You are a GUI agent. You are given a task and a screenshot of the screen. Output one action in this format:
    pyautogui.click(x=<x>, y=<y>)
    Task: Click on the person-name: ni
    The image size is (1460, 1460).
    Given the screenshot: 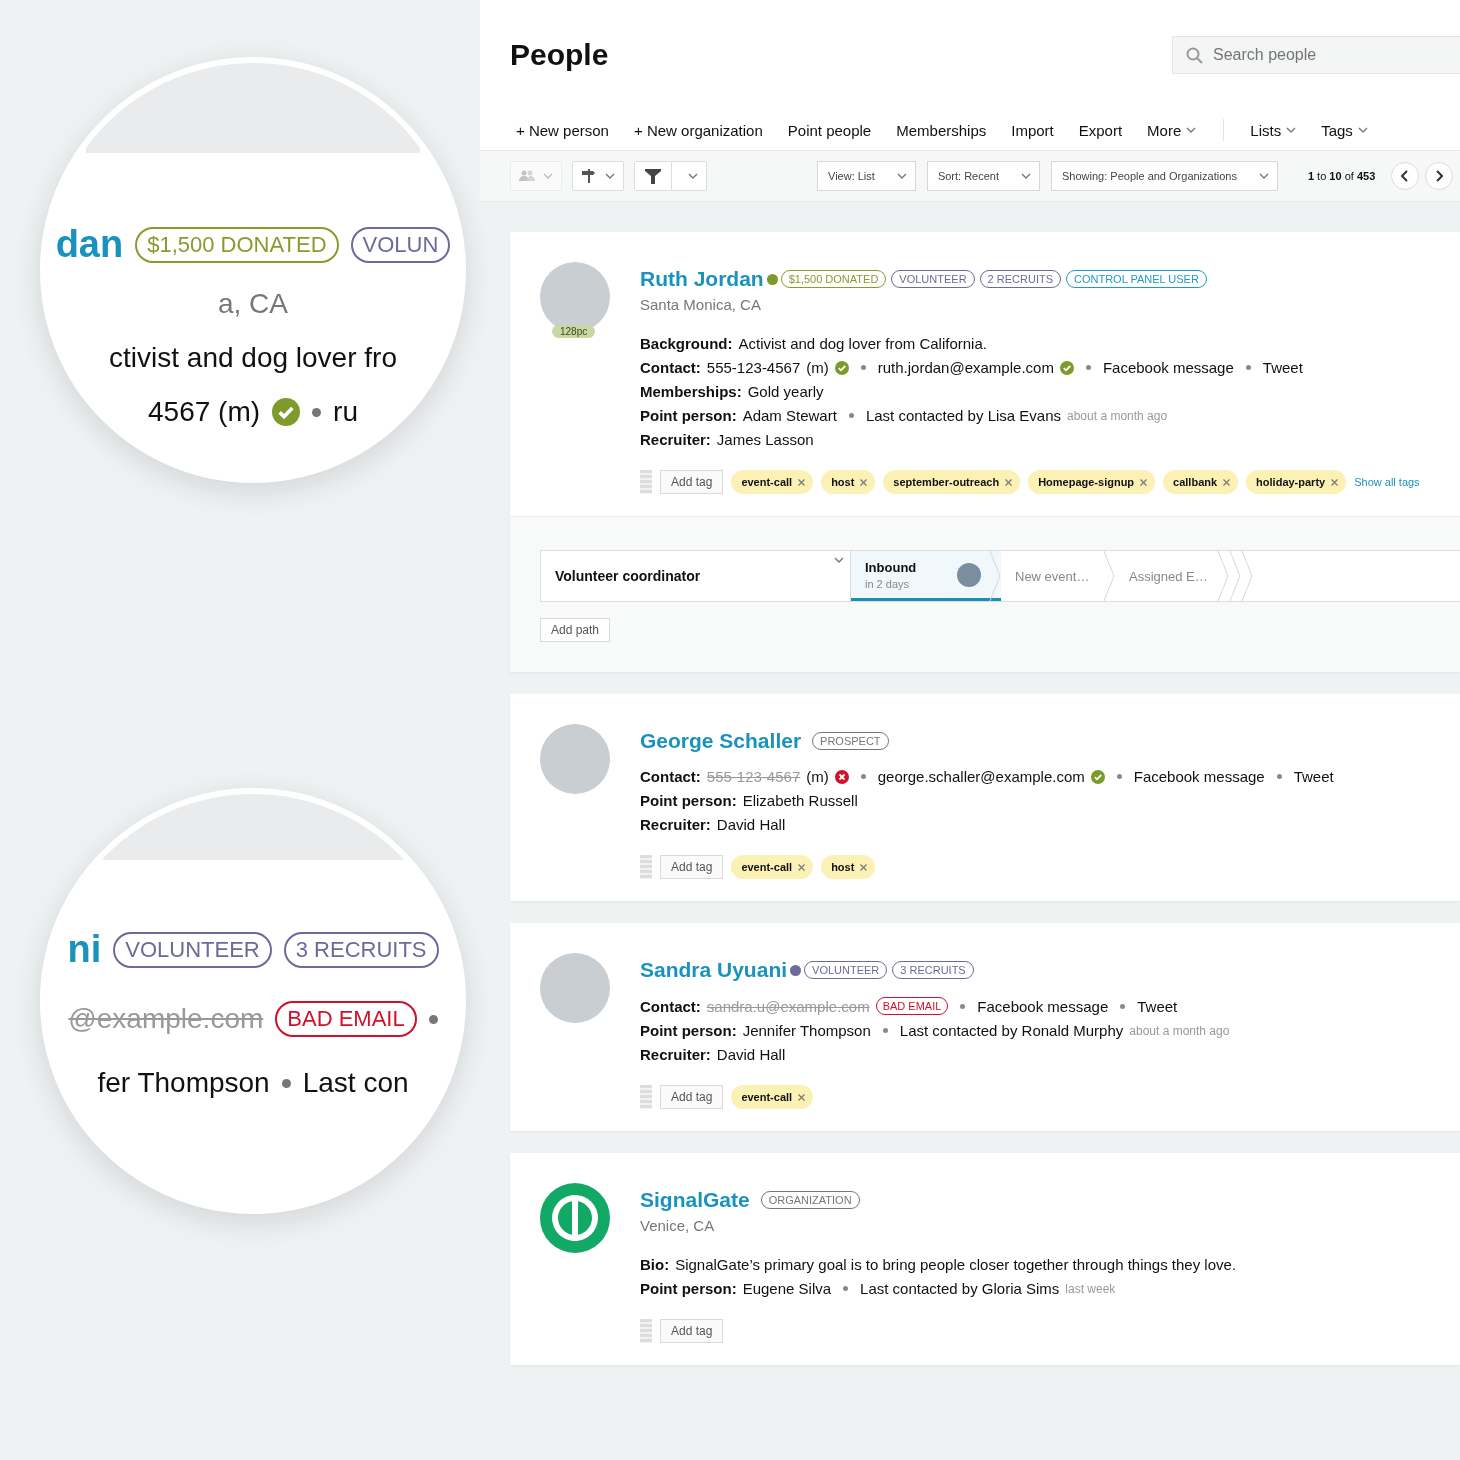 What is the action you would take?
    pyautogui.click(x=84, y=949)
    